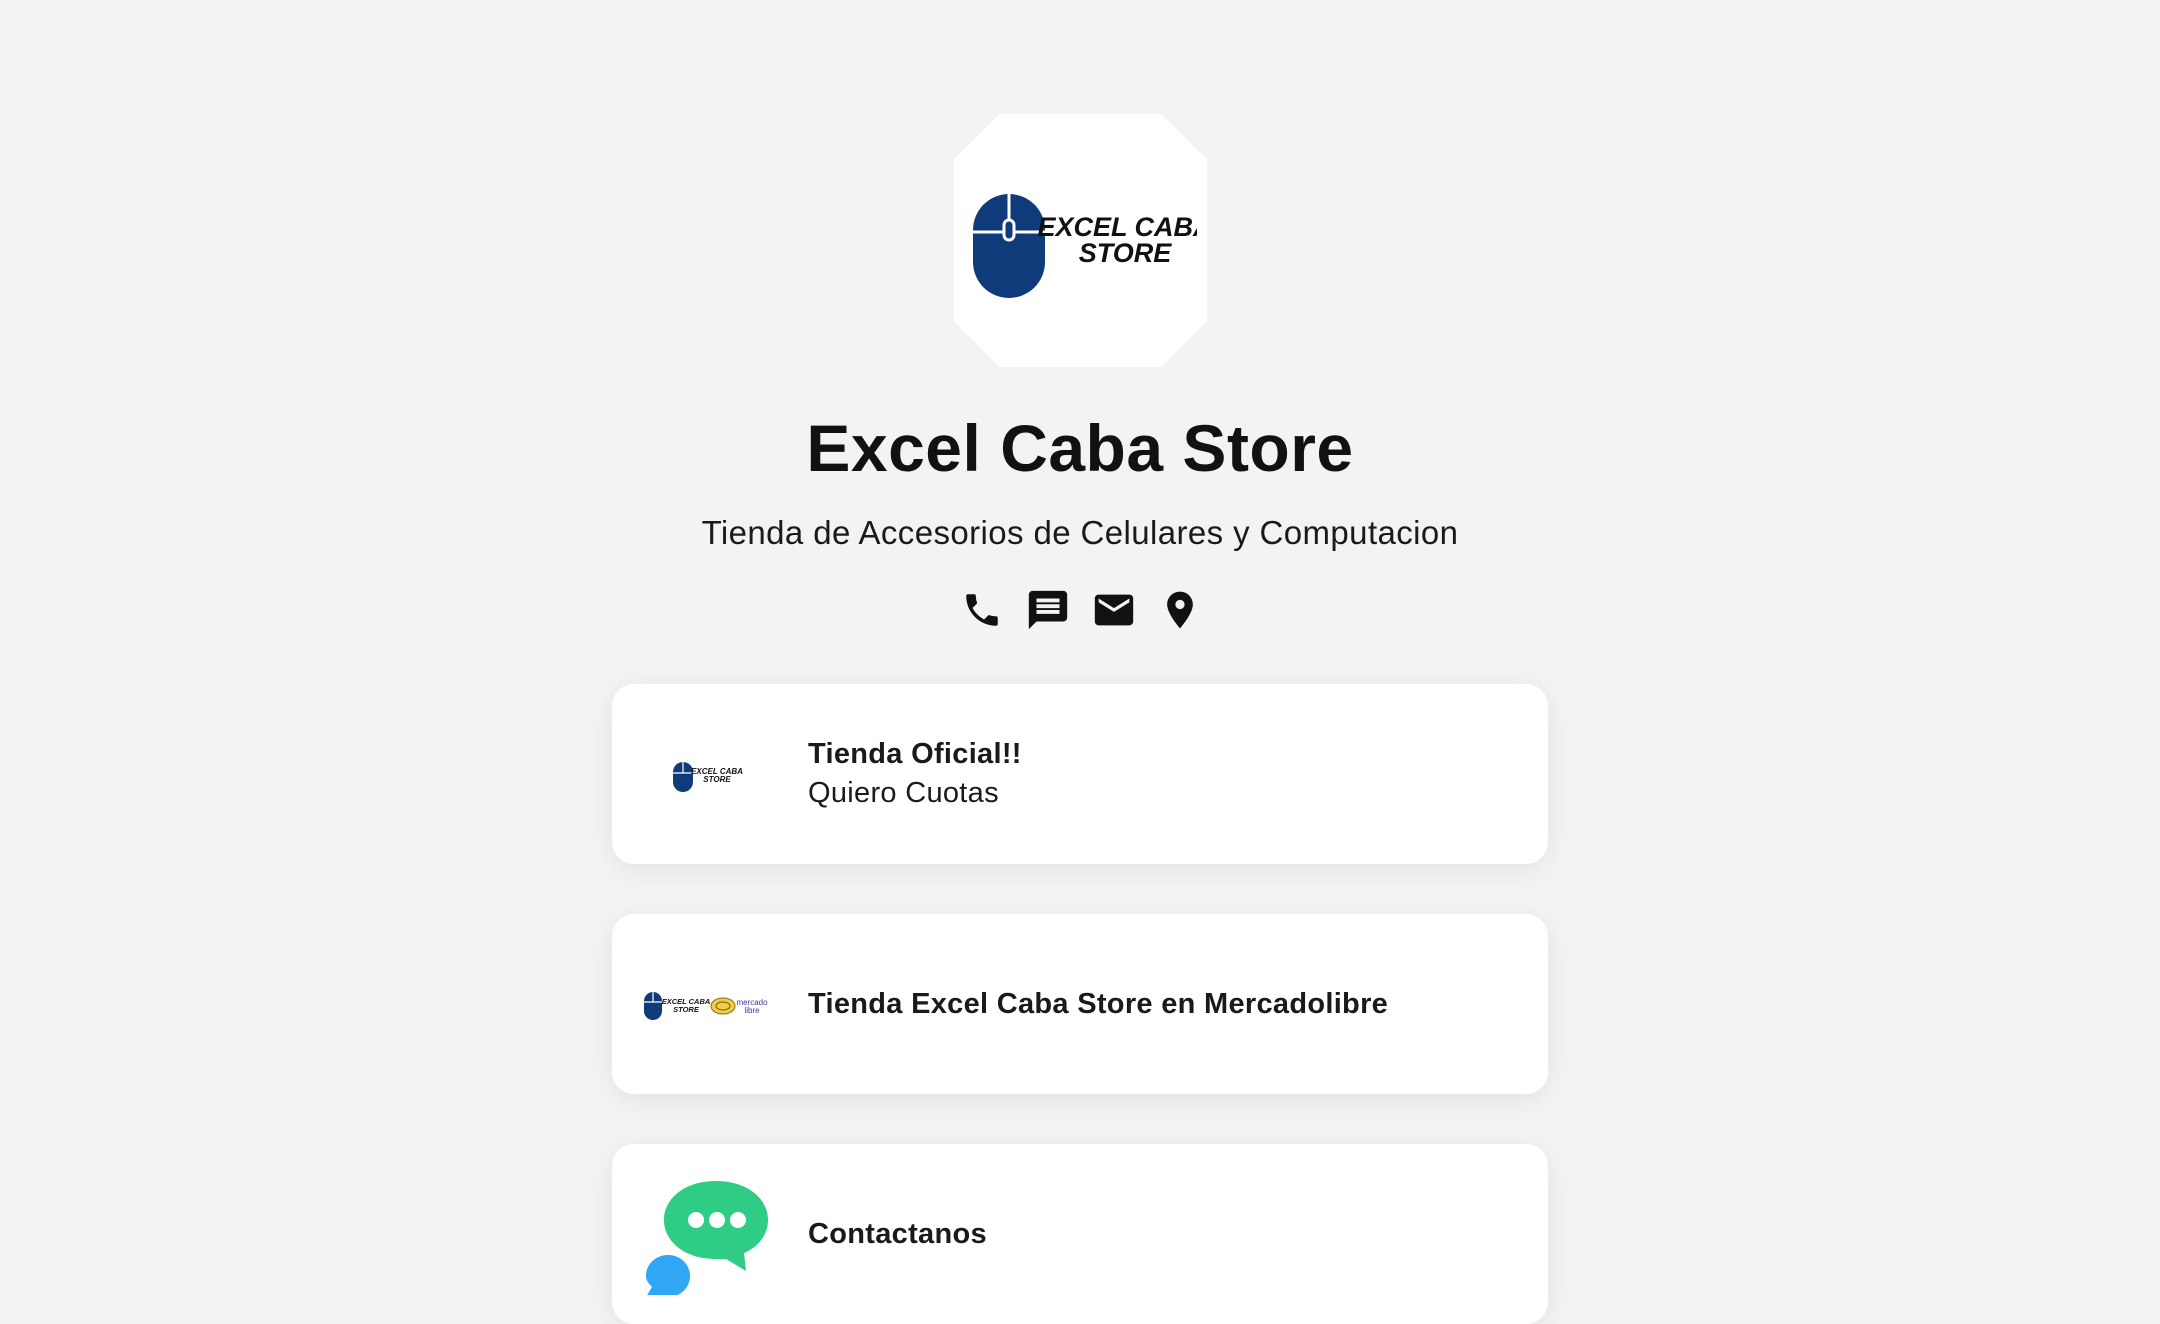 The image size is (2160, 1324). What do you see at coordinates (982, 610) in the screenshot?
I see `phone-icon` at bounding box center [982, 610].